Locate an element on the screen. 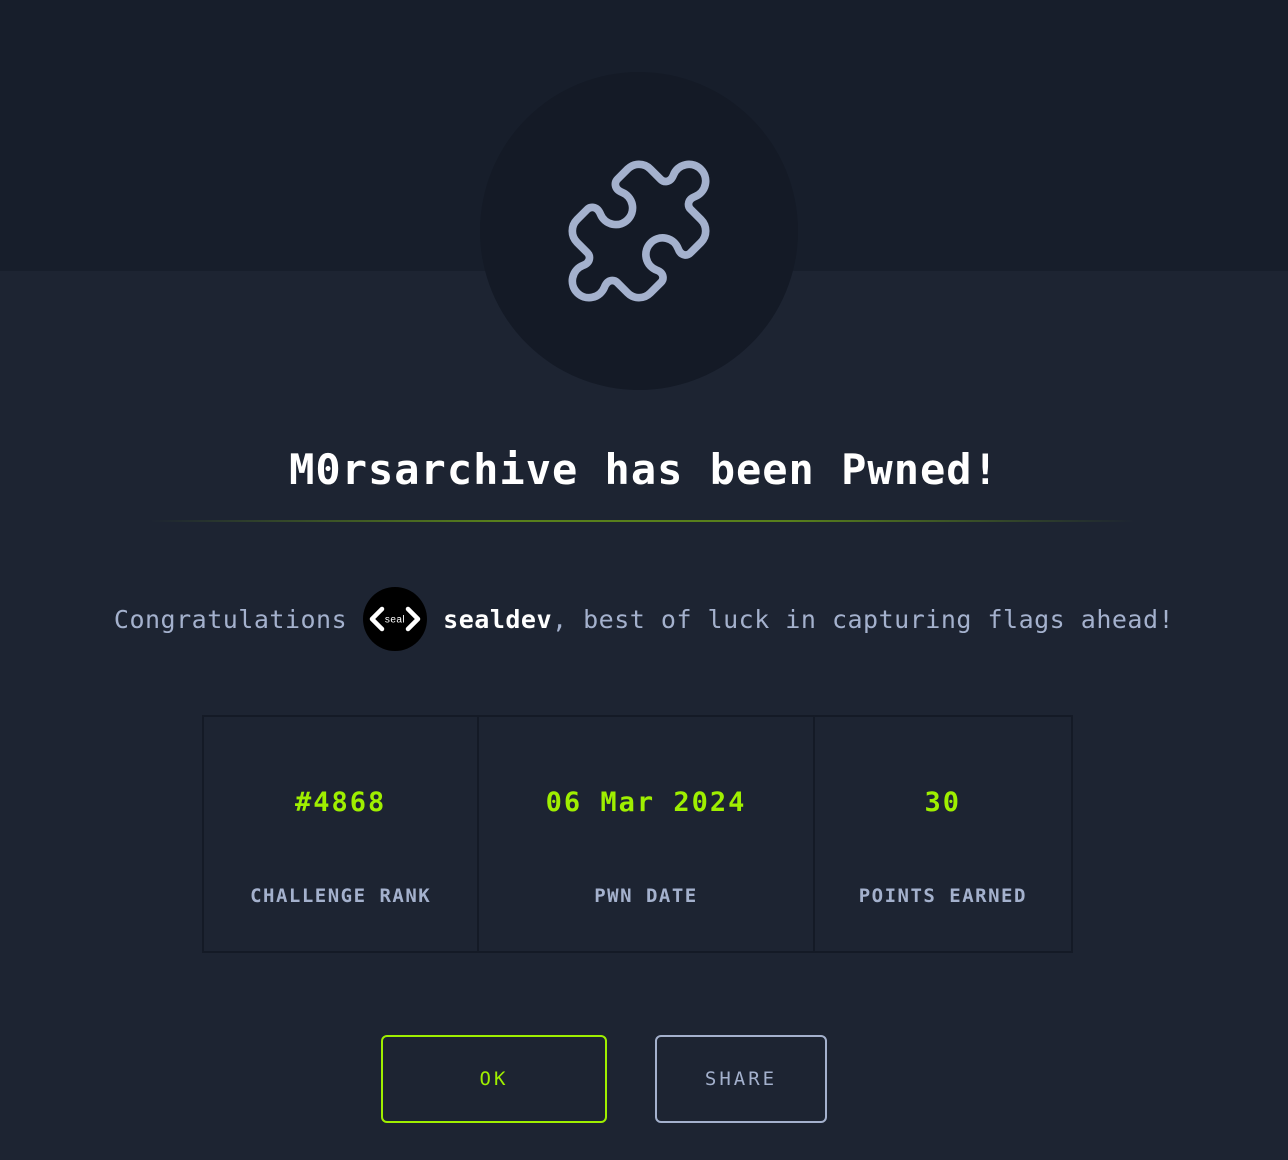 Image resolution: width=1288 pixels, height=1160 pixels. stat-label: CHALLENGE RANK is located at coordinates (341, 896).